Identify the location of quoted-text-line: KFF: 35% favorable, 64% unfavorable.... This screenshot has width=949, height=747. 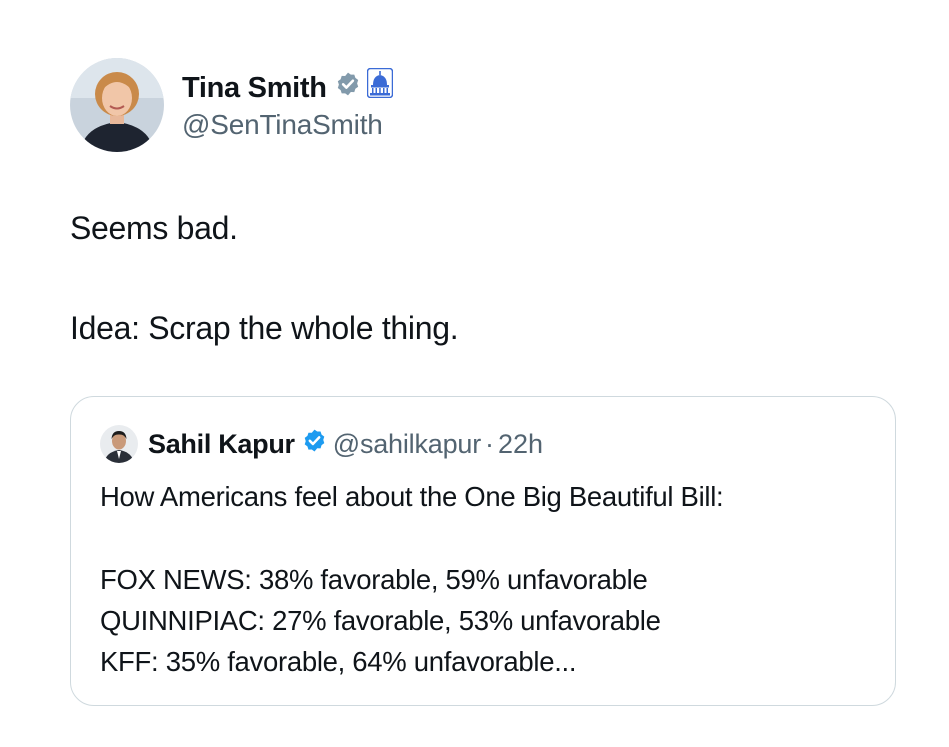
(338, 661).